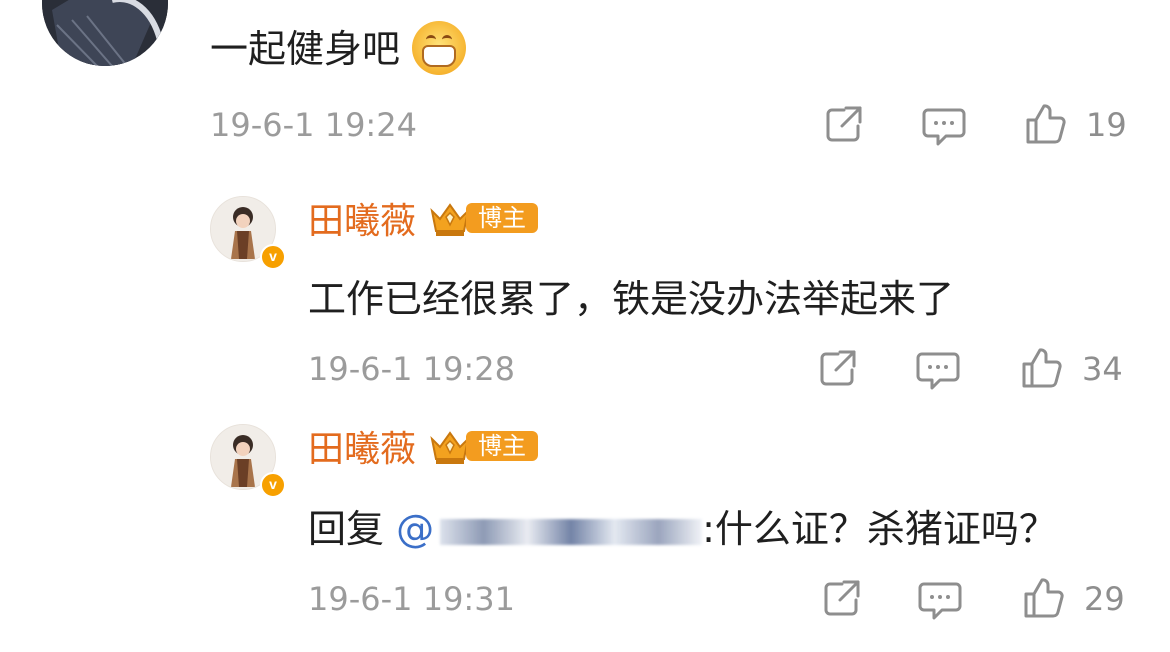  What do you see at coordinates (105, 33) in the screenshot?
I see `commenter-avatar` at bounding box center [105, 33].